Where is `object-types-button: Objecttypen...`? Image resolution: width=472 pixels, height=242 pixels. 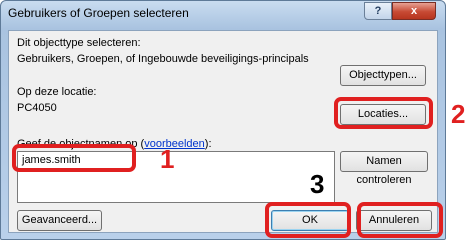 object-types-button: Objecttypen... is located at coordinates (383, 75).